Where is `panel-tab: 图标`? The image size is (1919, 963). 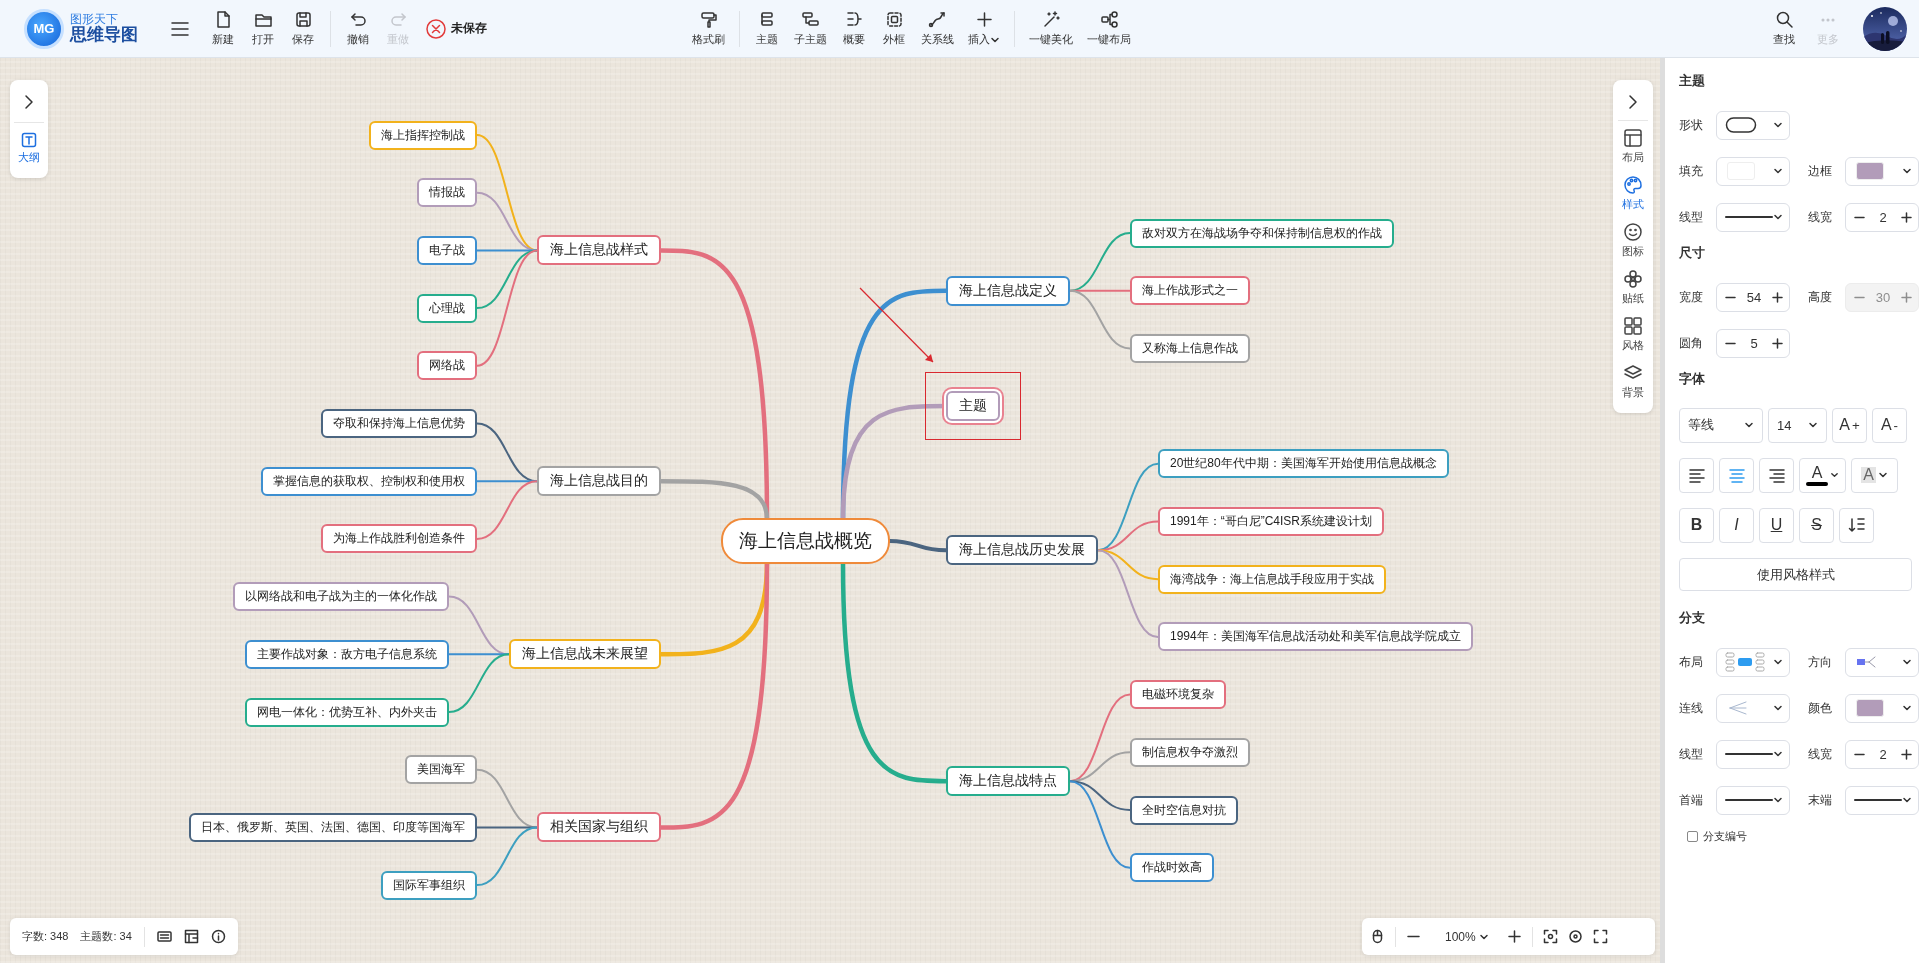
panel-tab: 图标 is located at coordinates (1633, 240).